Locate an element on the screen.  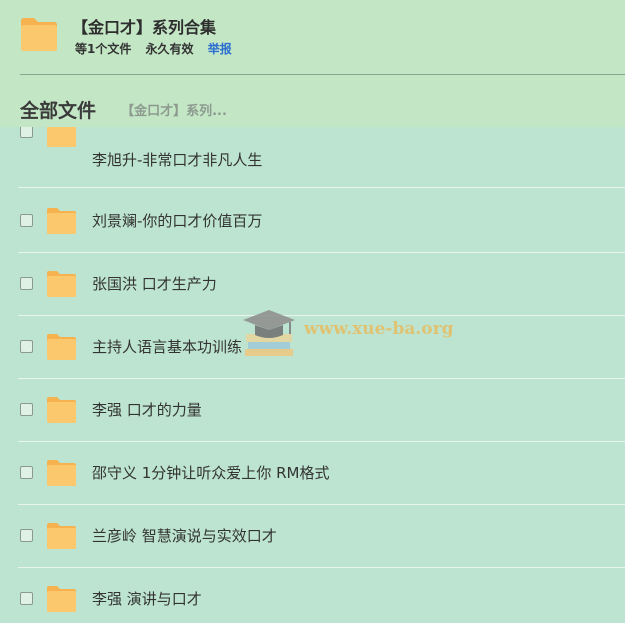
share-meta: 等1个文件 永久有效 举报 is located at coordinates (158, 48).